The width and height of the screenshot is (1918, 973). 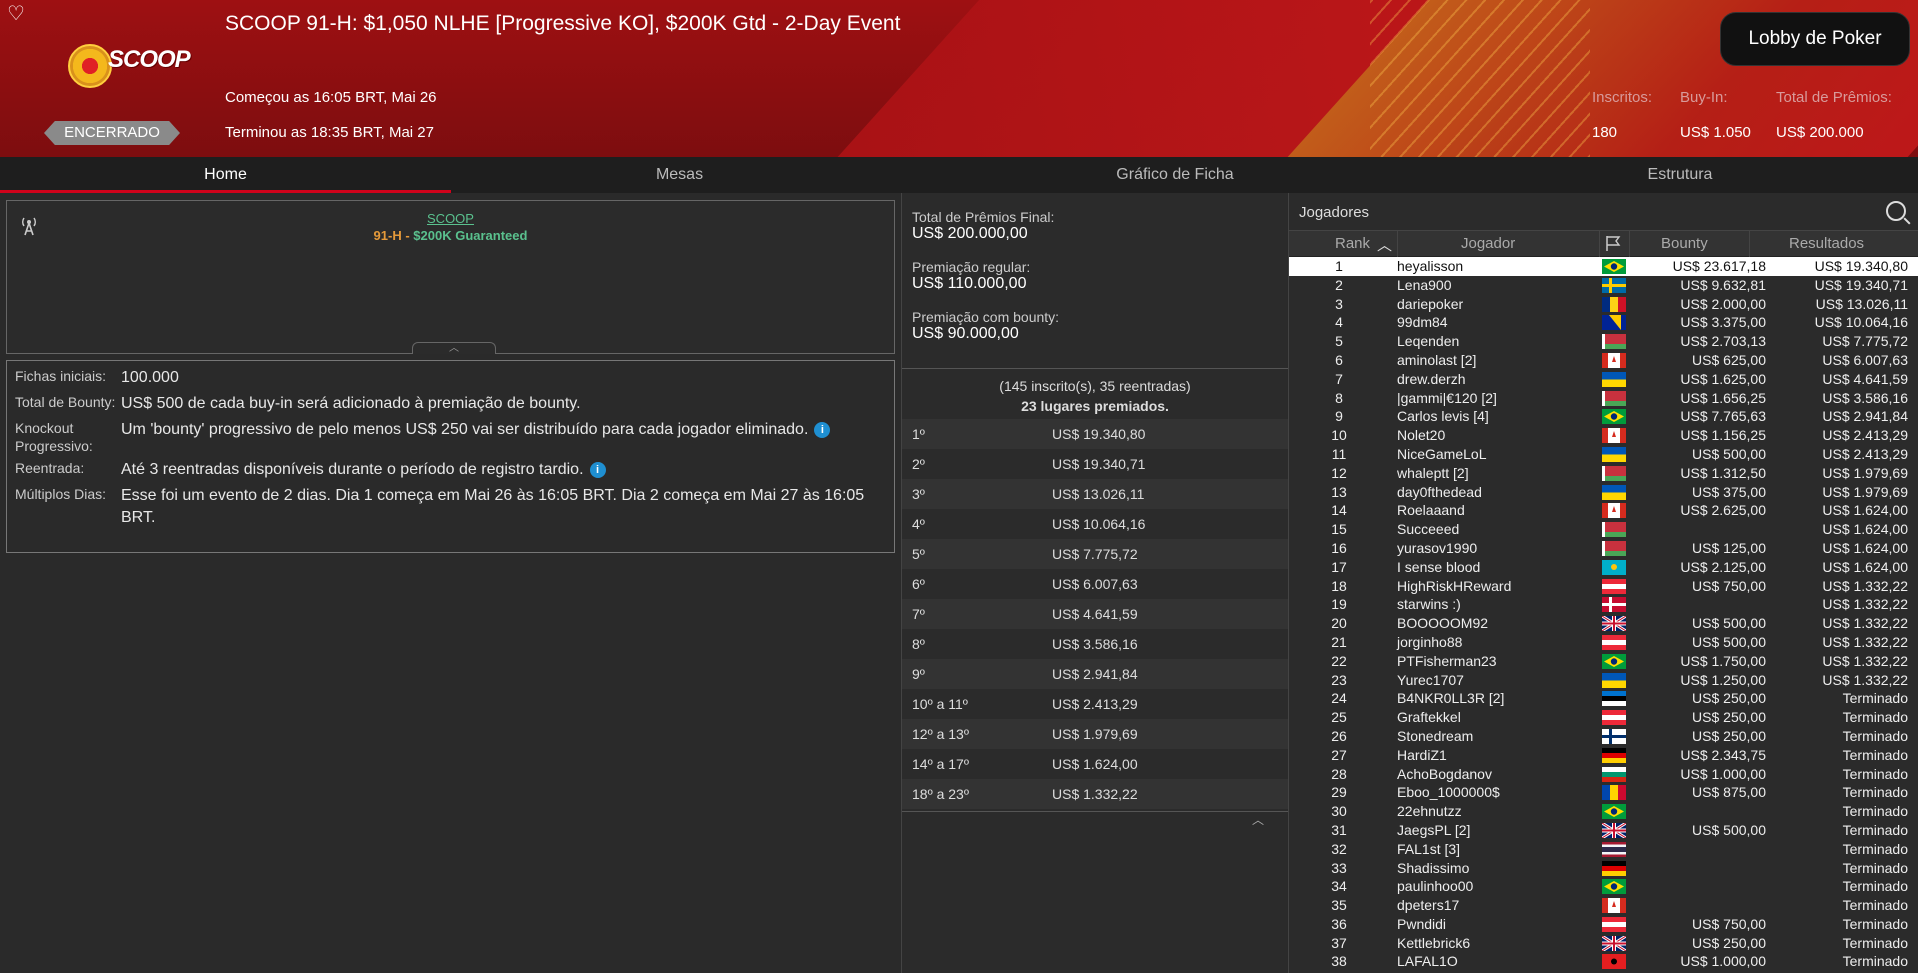 I want to click on payout-place: 3º, so click(x=918, y=494).